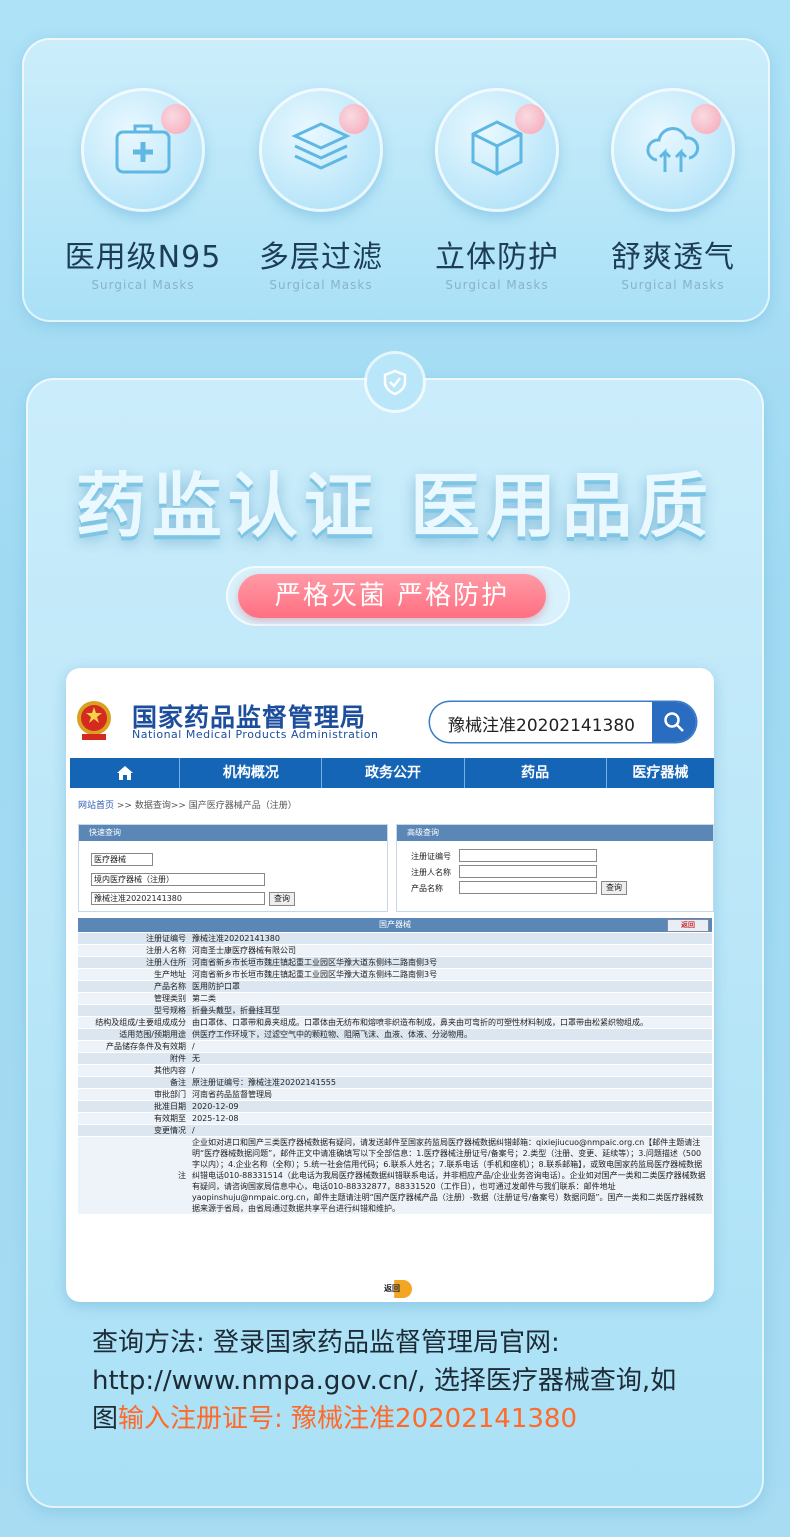 The height and width of the screenshot is (1537, 790). I want to click on nav-item: 政务公开, so click(393, 773).